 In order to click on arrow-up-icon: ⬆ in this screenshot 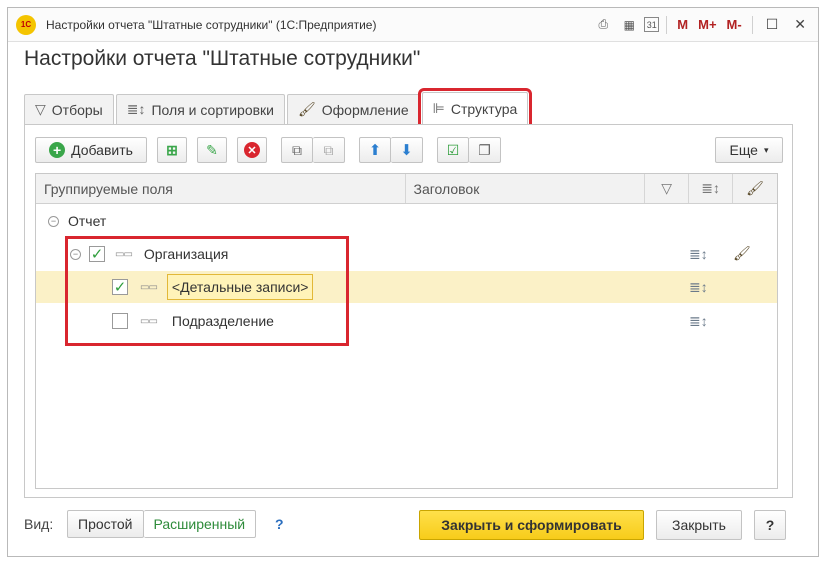, I will do `click(375, 150)`.